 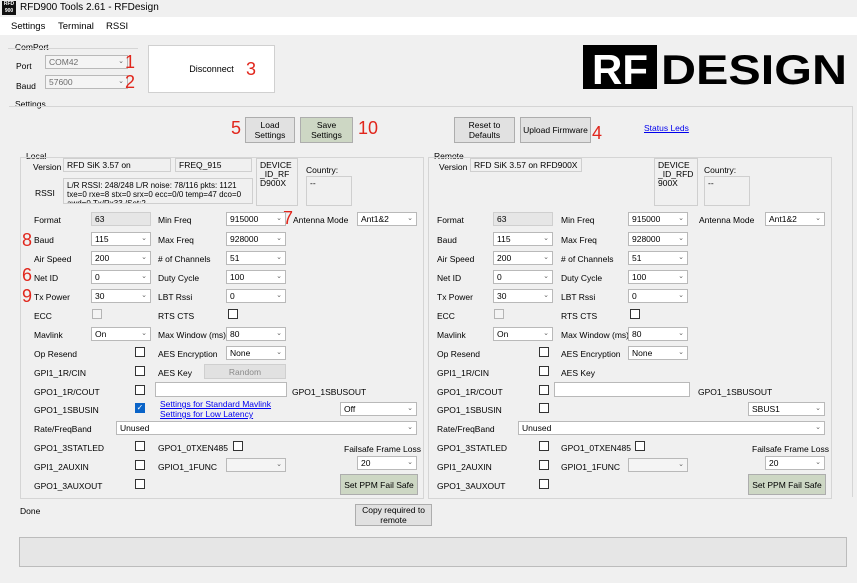 I want to click on local-rts-cts-label: RTS CTS, so click(x=176, y=316).